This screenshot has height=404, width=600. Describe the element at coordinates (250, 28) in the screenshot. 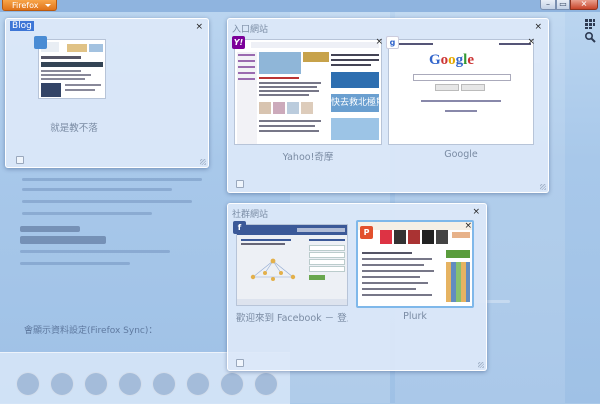

I see `group-title: 入口網站` at that location.